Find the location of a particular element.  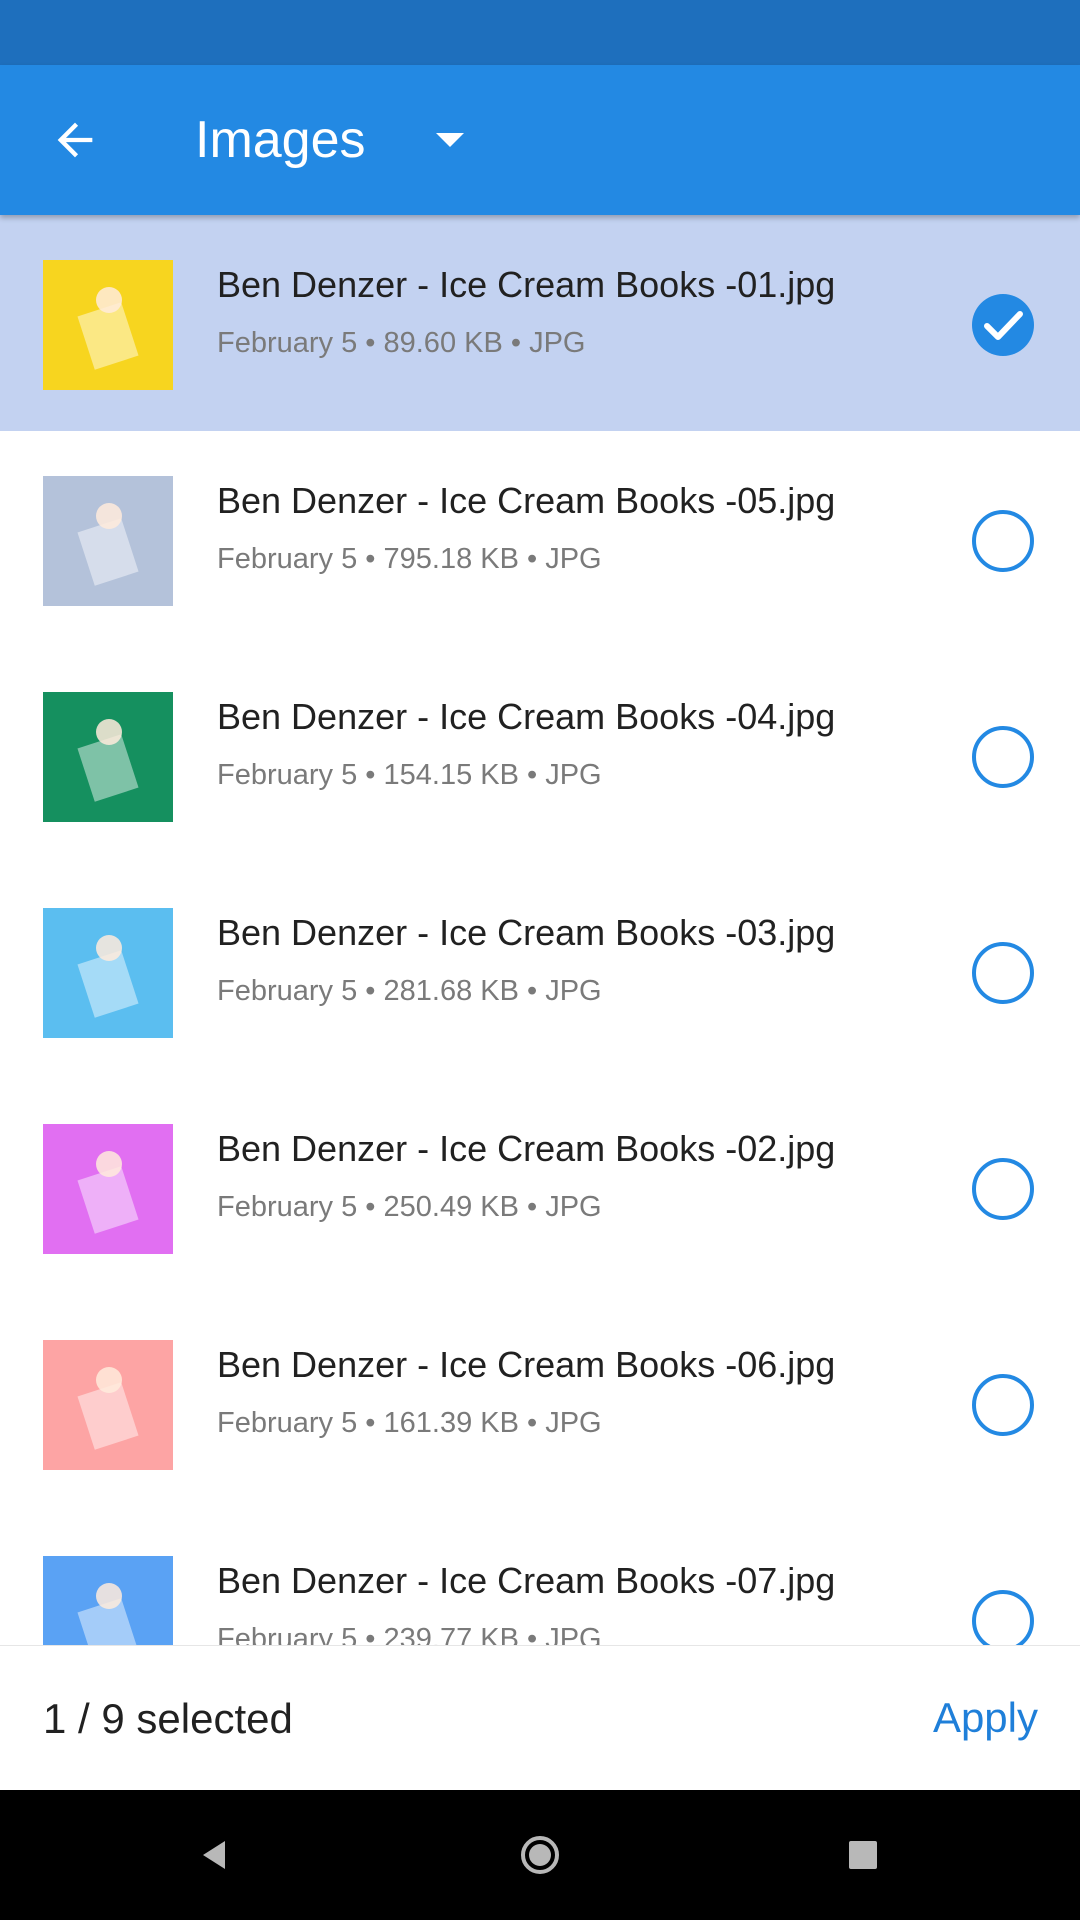

selected-count: 1 / 9 selected is located at coordinates (168, 1718).